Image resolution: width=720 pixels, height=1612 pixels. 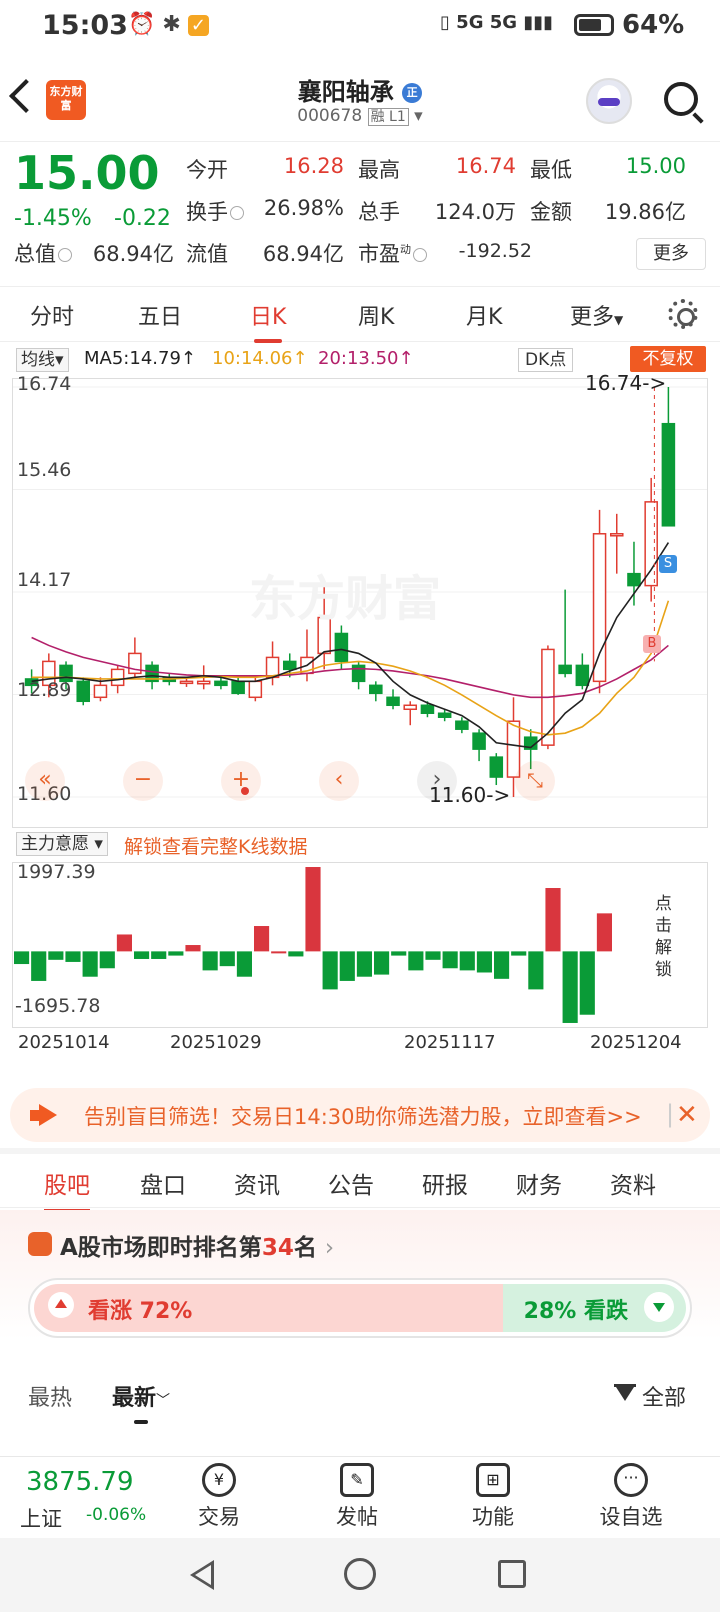 I want to click on system-nav-bar, so click(x=360, y=1575).